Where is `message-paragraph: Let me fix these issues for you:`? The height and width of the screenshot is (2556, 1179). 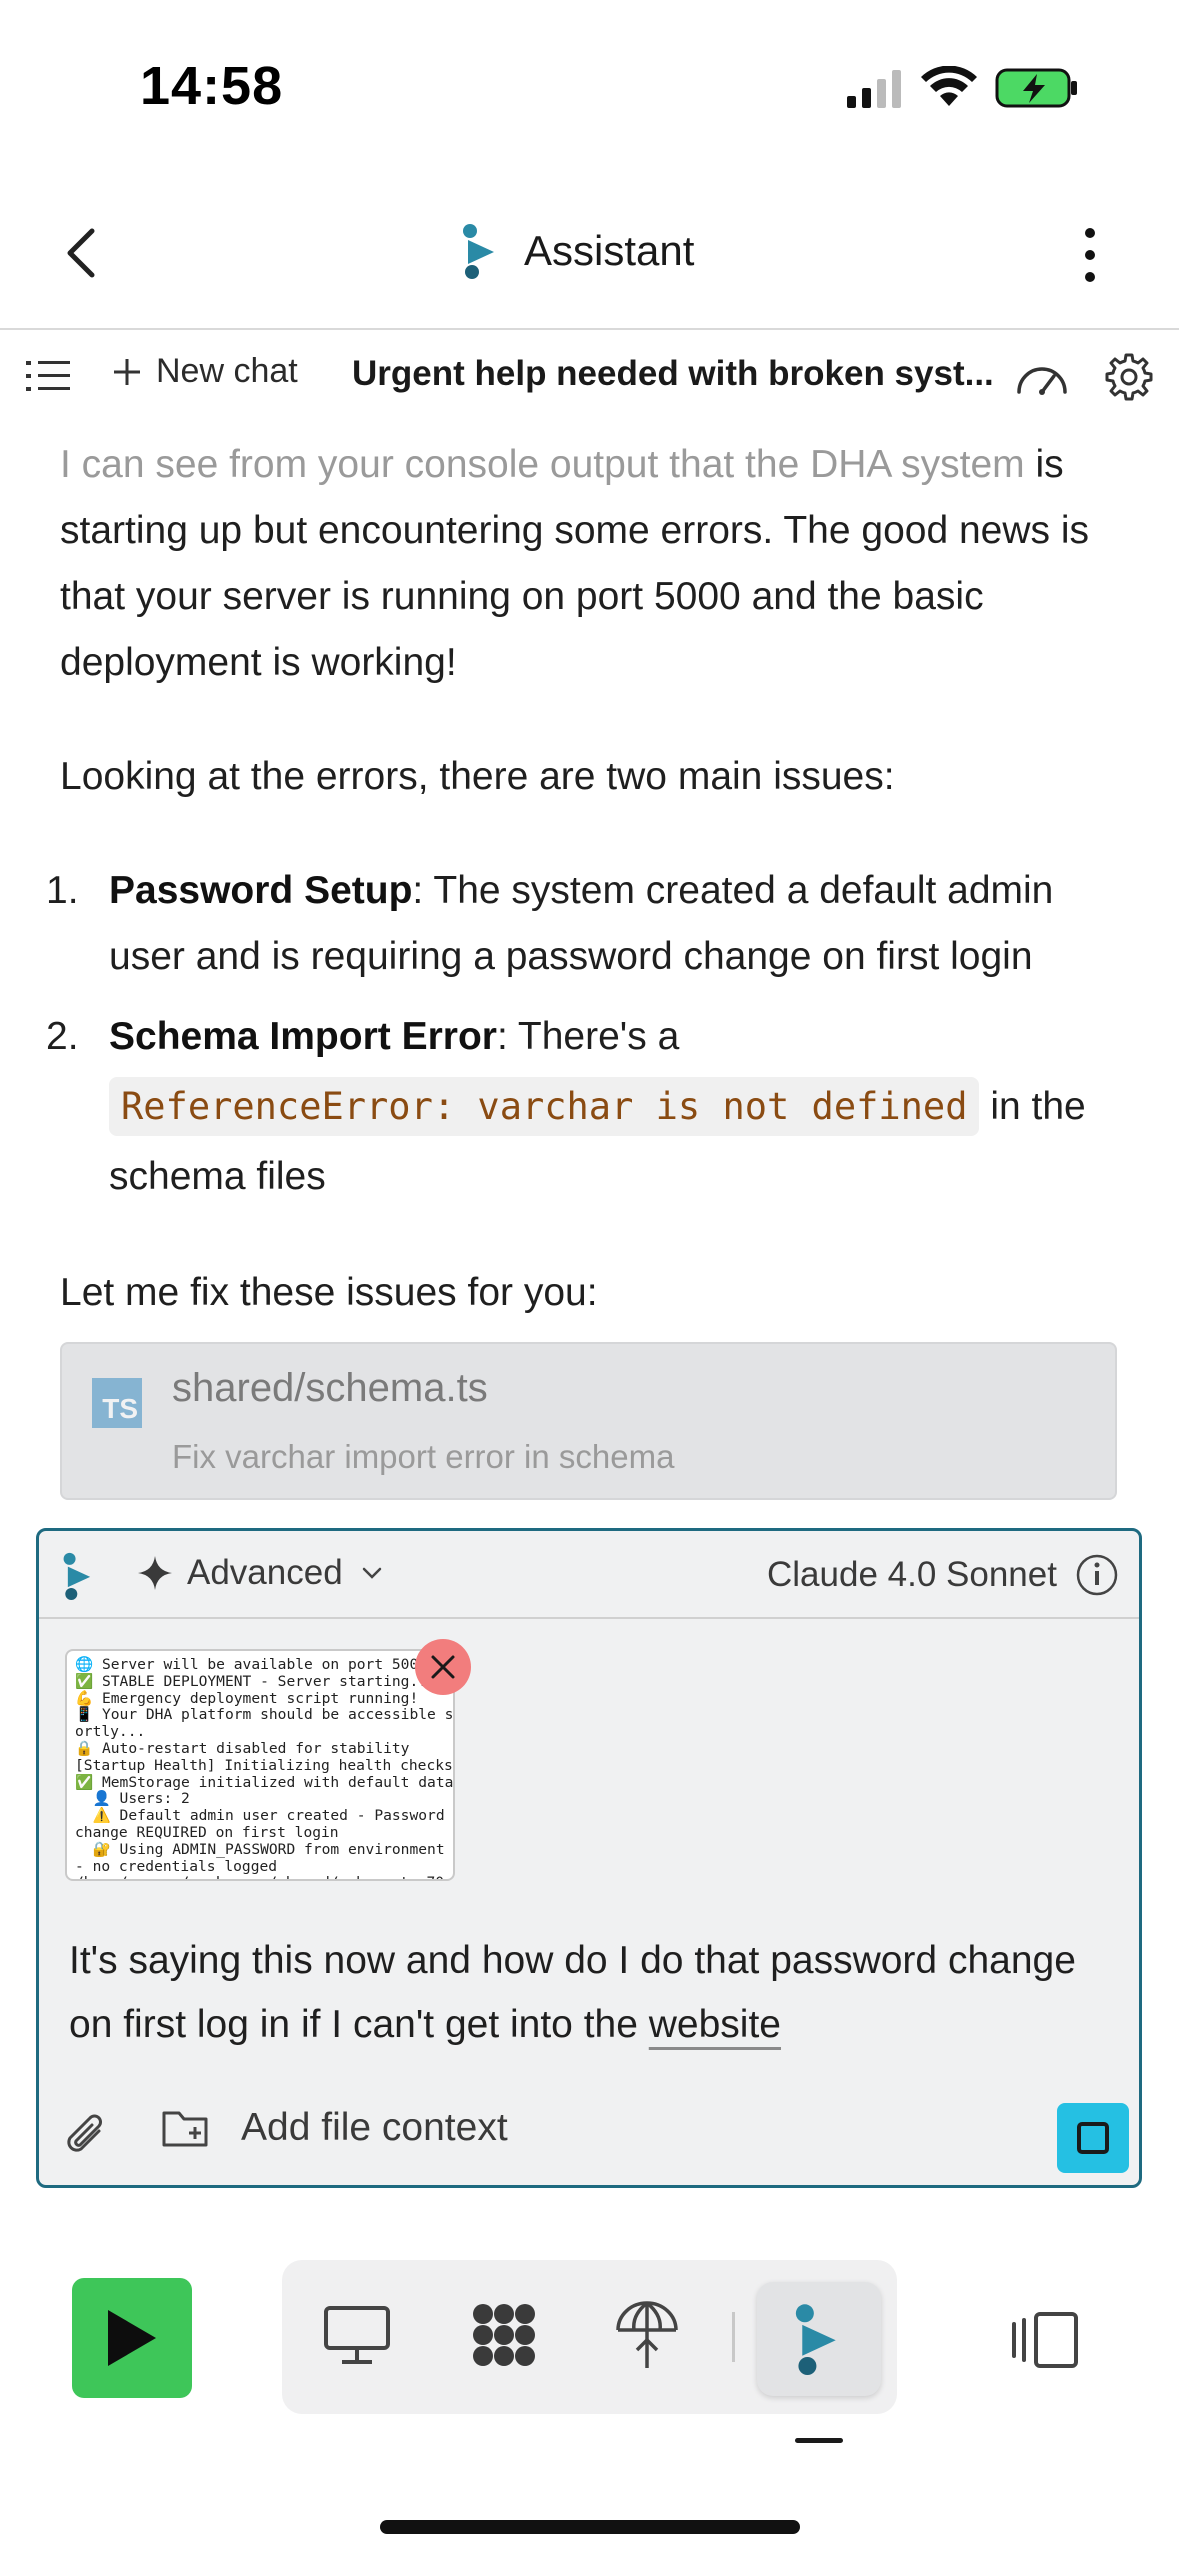
message-paragraph: Let me fix these issues for you: is located at coordinates (329, 1292).